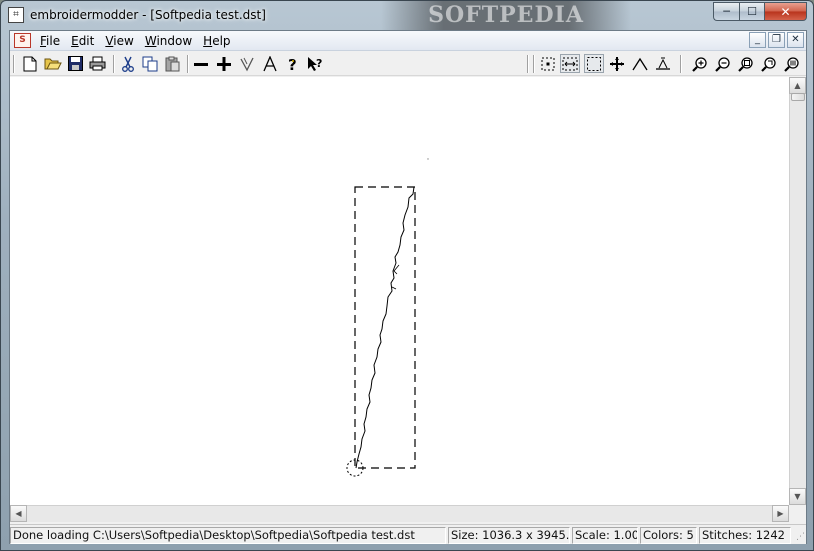 The height and width of the screenshot is (551, 814). What do you see at coordinates (797, 85) in the screenshot?
I see `scroll-up-button: ▲` at bounding box center [797, 85].